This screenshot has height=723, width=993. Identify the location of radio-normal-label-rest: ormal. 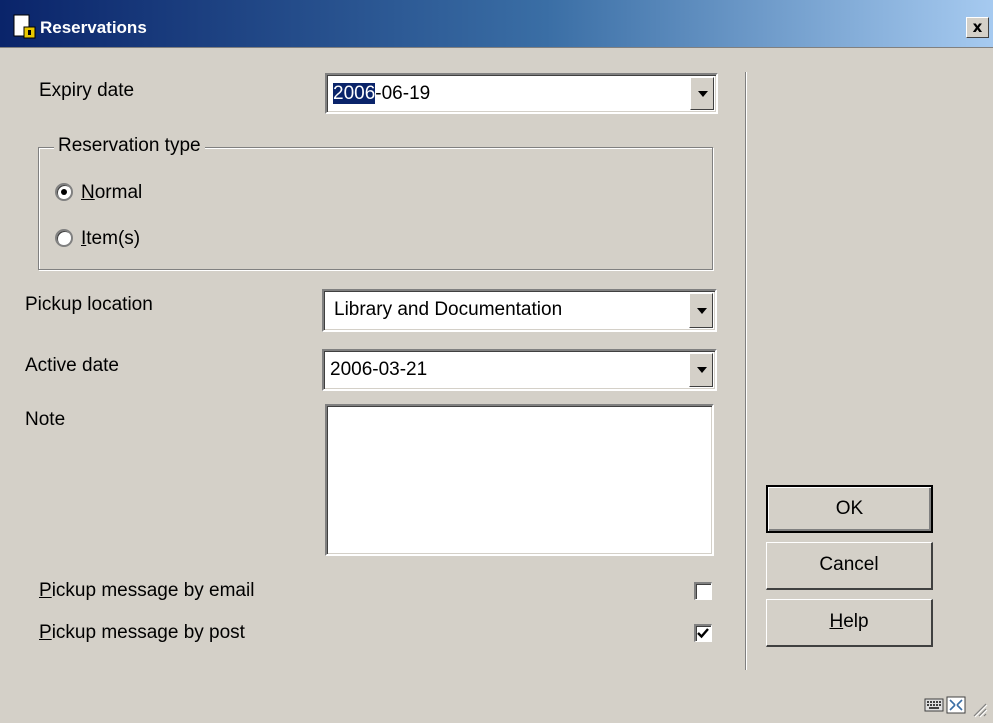
(118, 192).